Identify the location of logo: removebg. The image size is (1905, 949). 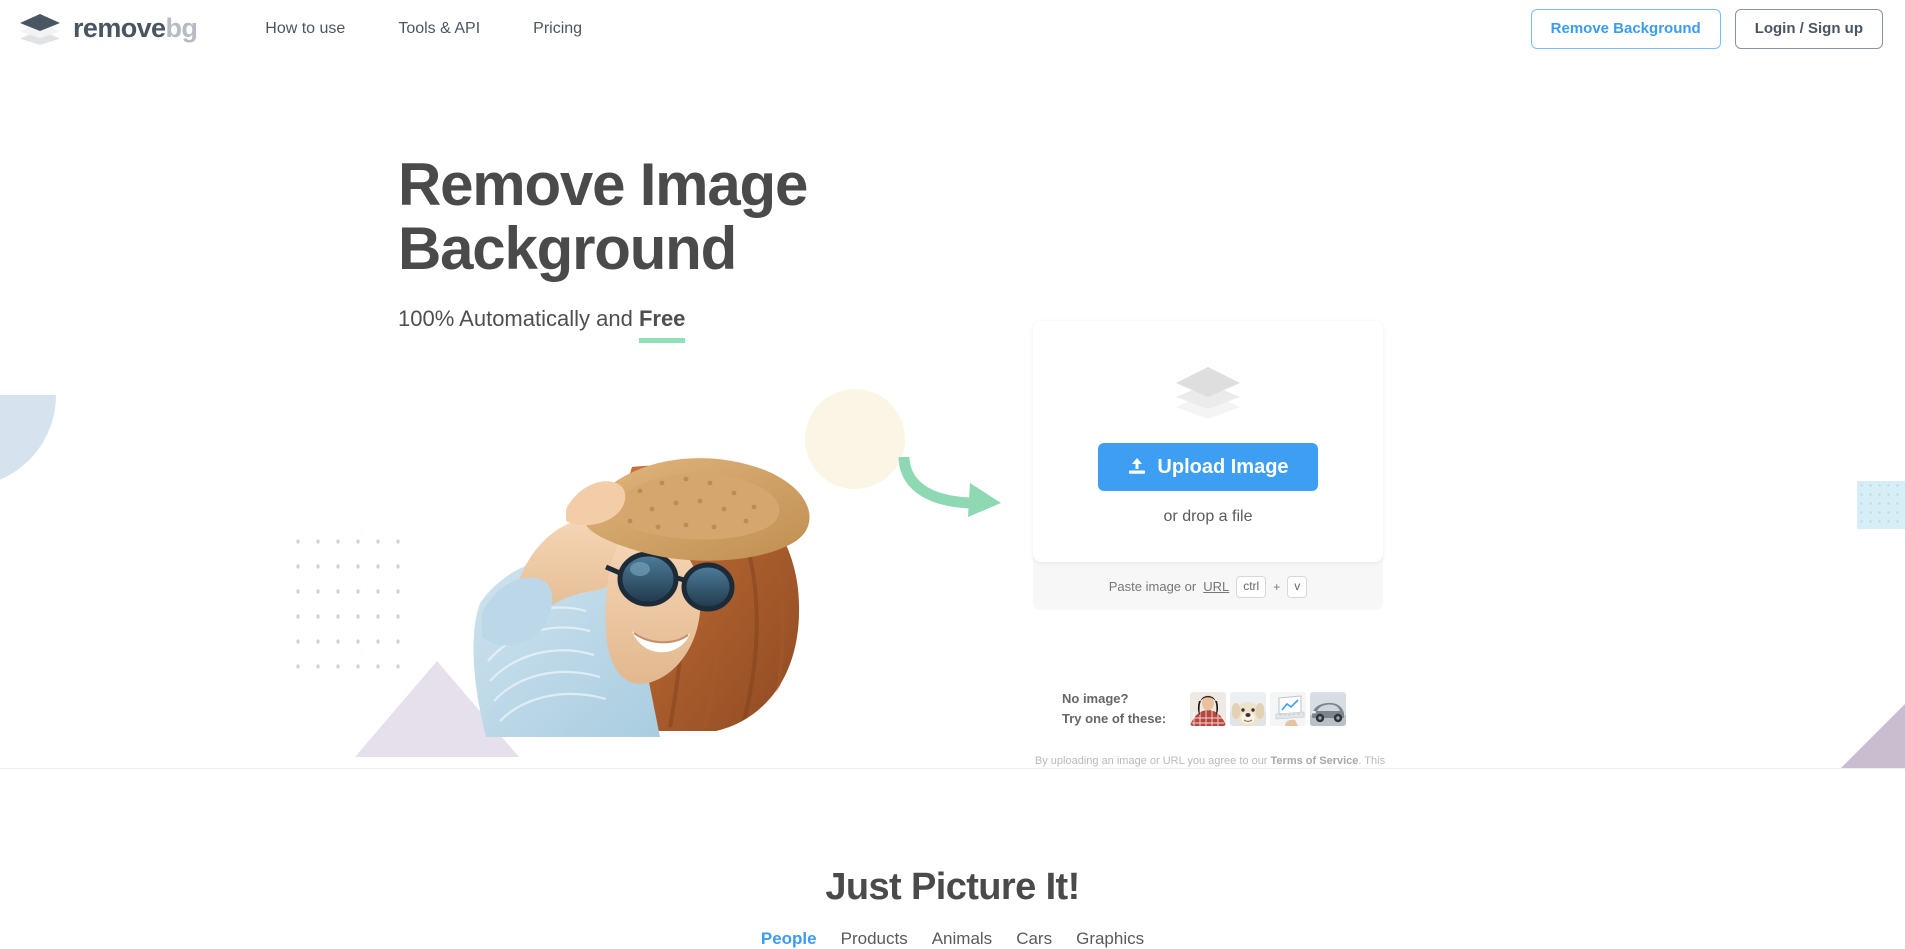
(108, 29).